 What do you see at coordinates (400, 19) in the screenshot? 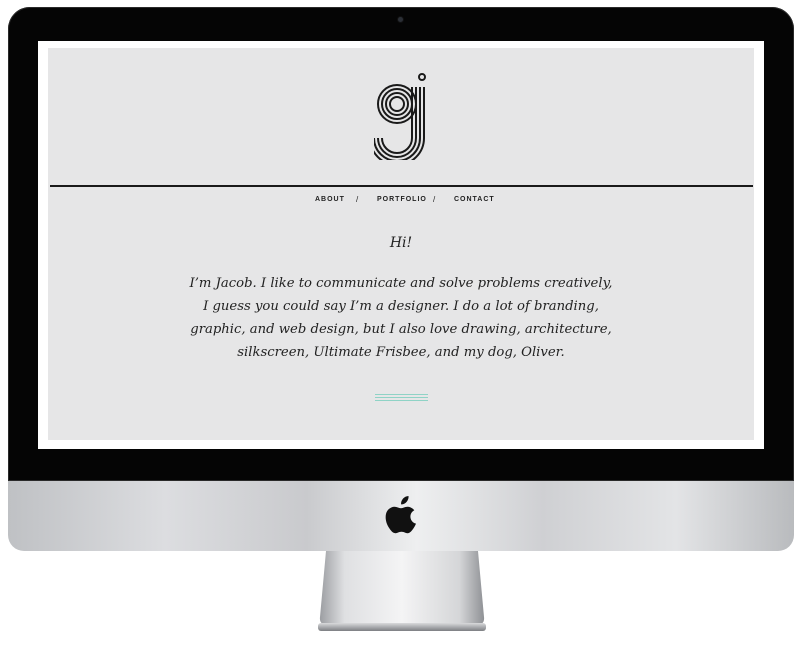
I see `camera-icon` at bounding box center [400, 19].